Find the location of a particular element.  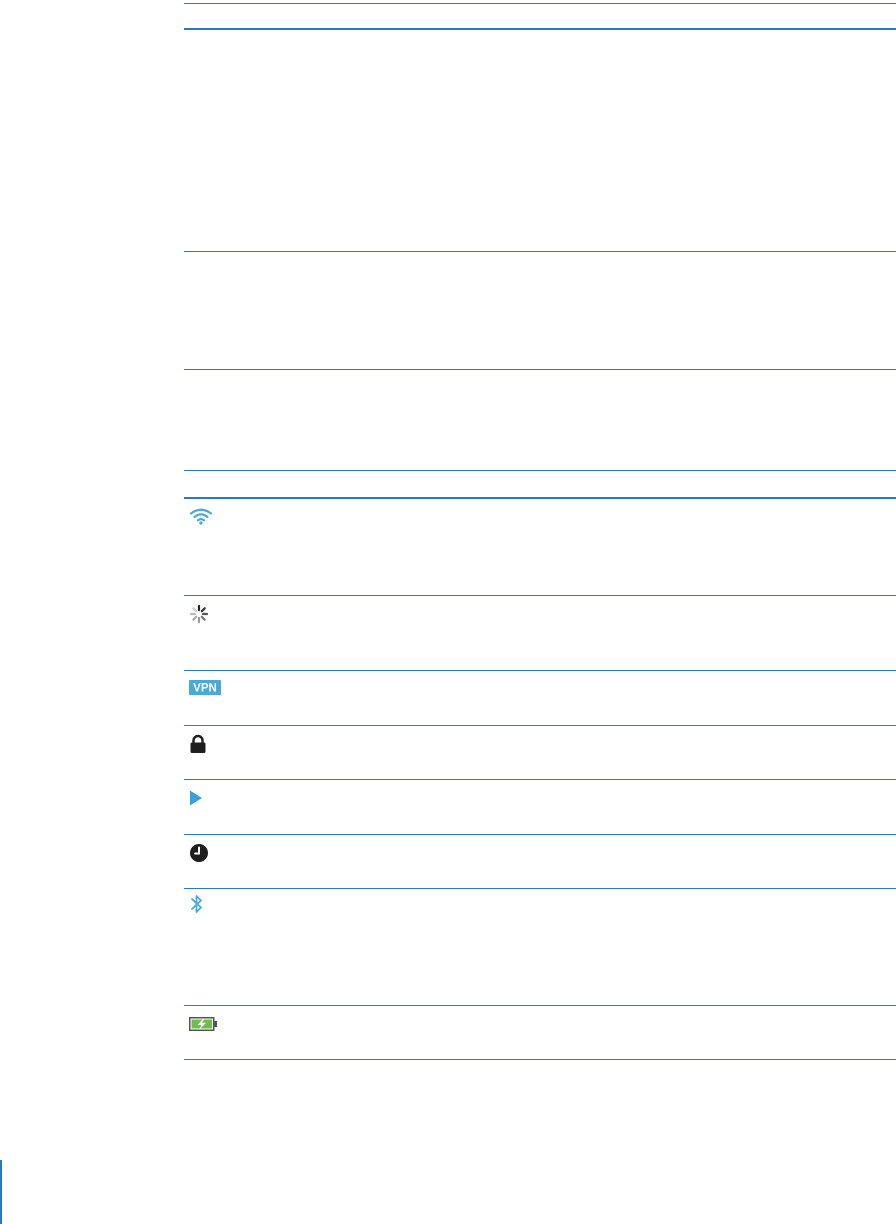

wifi-icon is located at coordinates (201, 516).